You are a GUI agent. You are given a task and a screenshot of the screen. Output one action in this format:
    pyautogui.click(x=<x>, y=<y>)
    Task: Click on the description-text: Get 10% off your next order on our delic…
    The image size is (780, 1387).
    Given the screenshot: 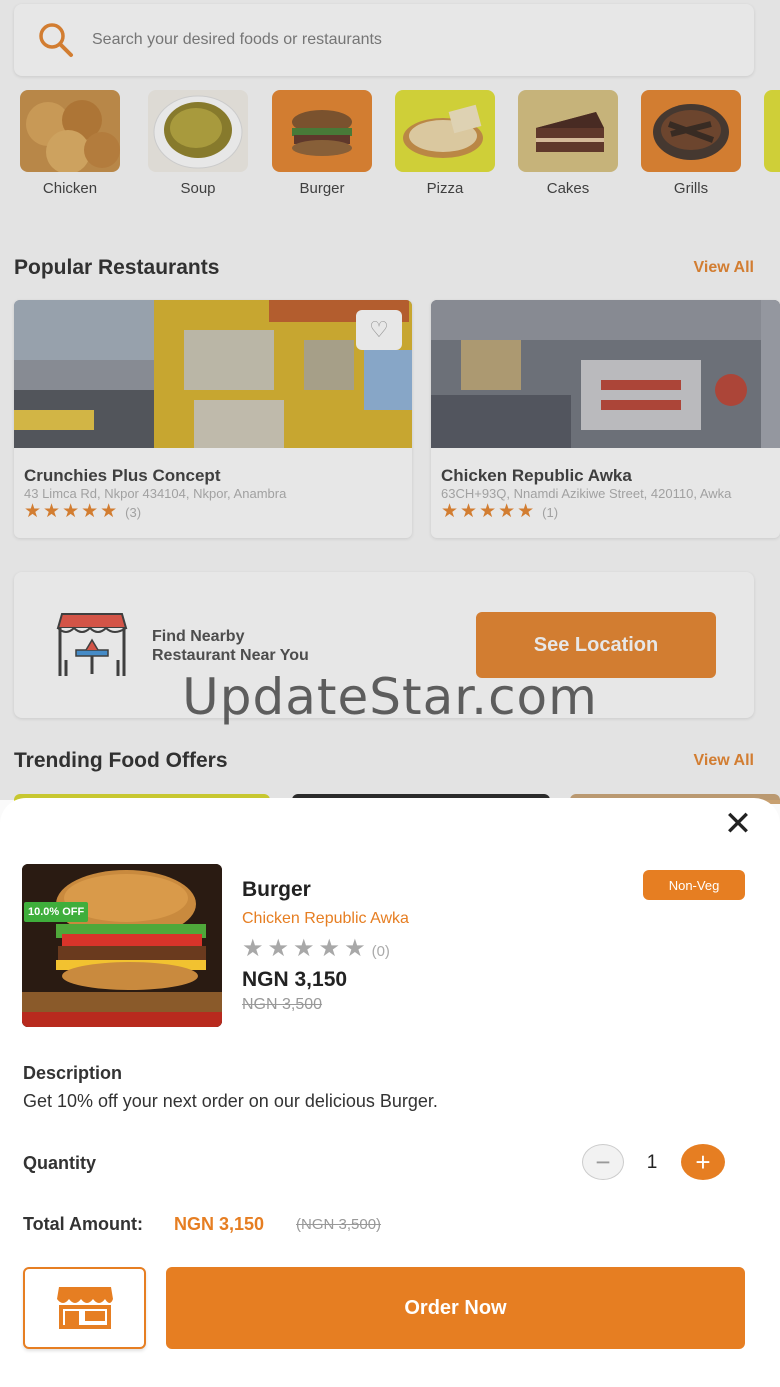 What is the action you would take?
    pyautogui.click(x=230, y=1101)
    